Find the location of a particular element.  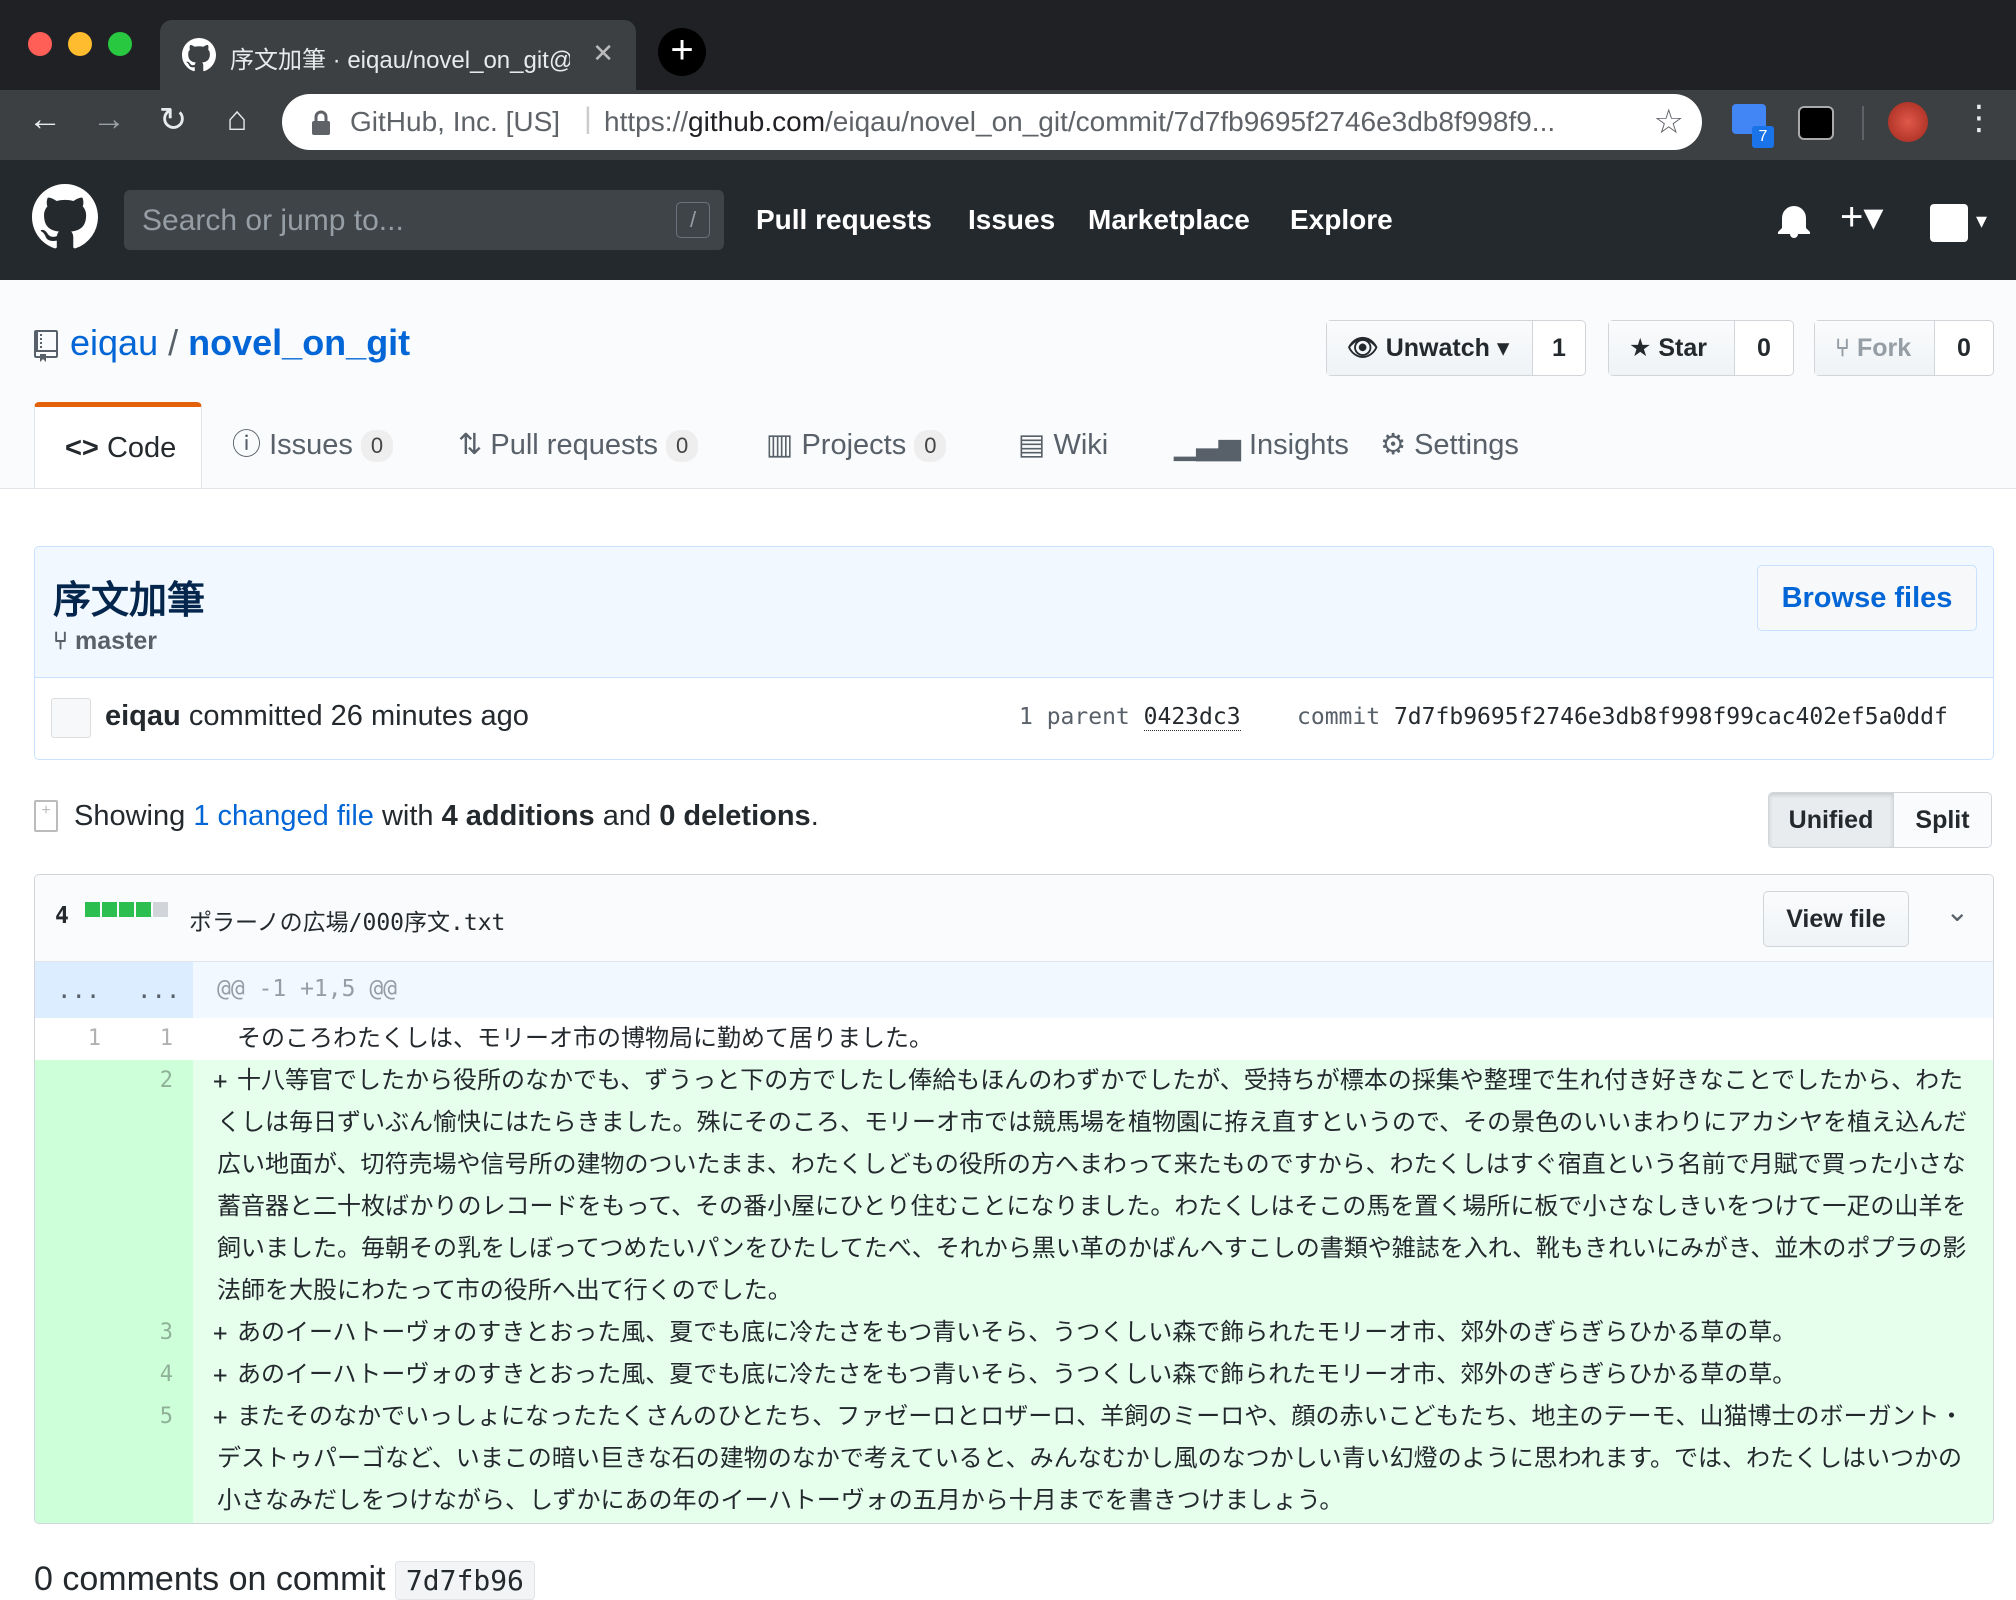

repo-name-link: novel_on_git is located at coordinates (299, 342).